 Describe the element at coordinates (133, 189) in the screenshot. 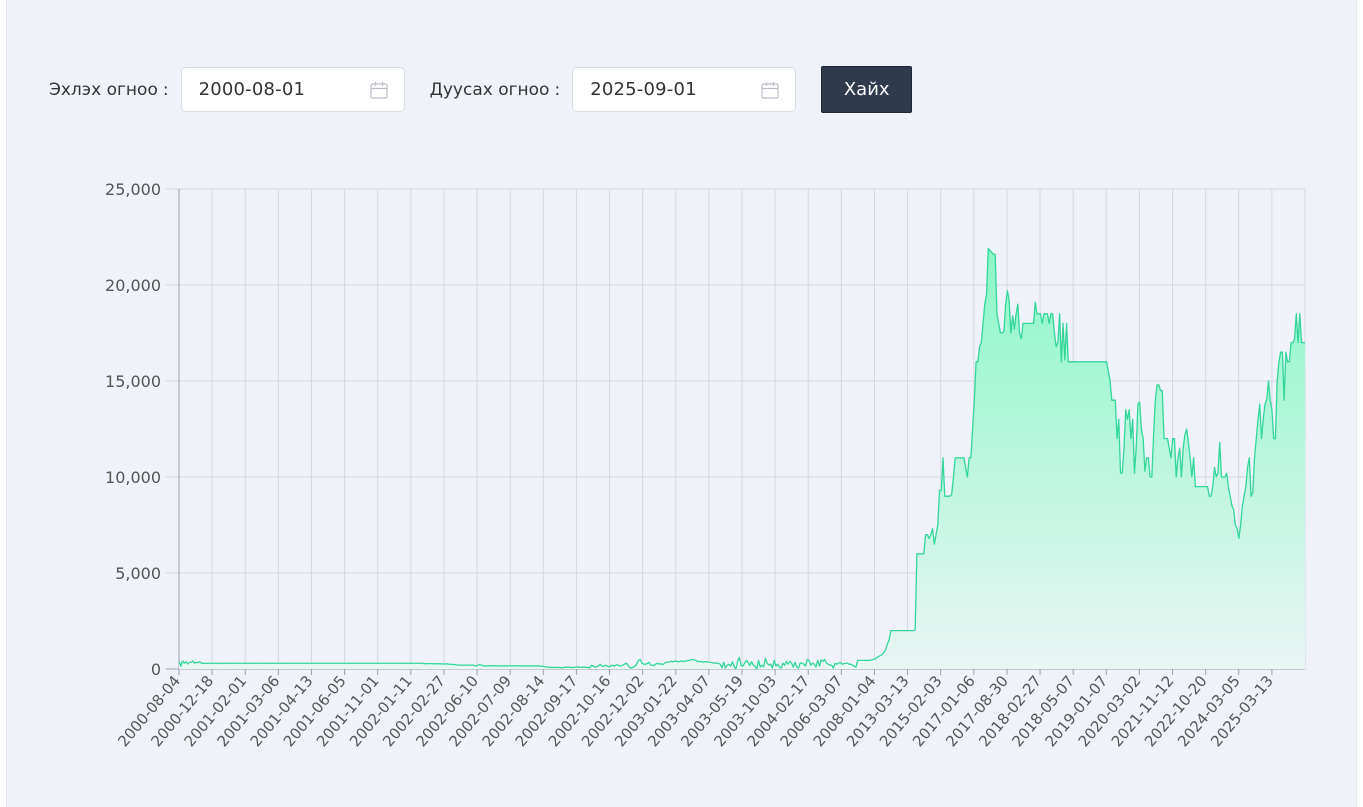

I see `y-tick-label: 25,000` at that location.